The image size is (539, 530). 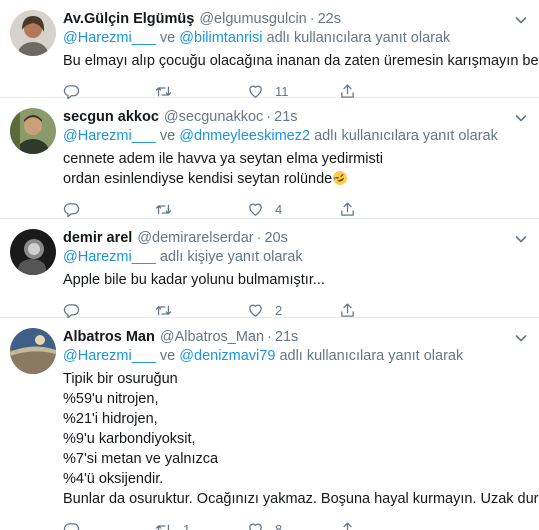 I want to click on tweet-actions: 1 8, so click(x=295, y=521).